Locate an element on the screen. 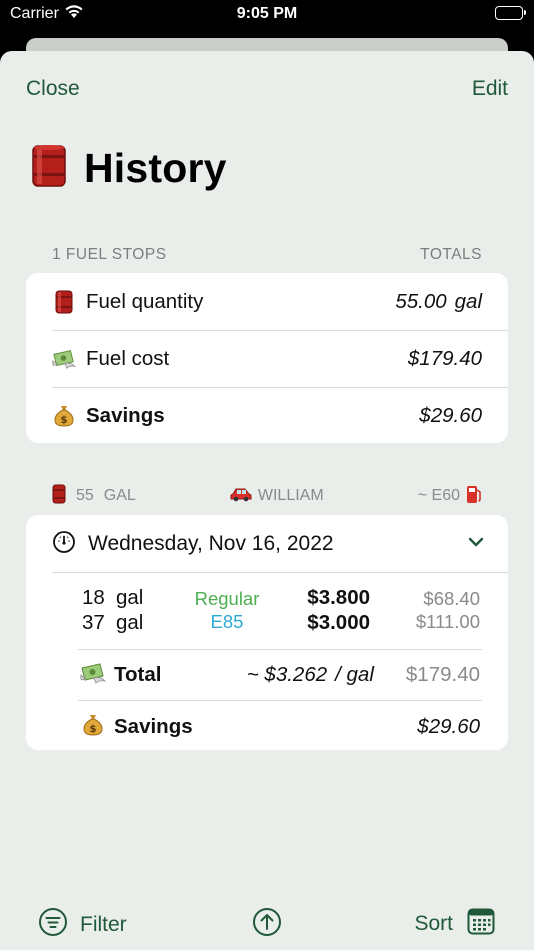  fuel-stop-savings-row: $ Savings $29.60 is located at coordinates (279, 727).